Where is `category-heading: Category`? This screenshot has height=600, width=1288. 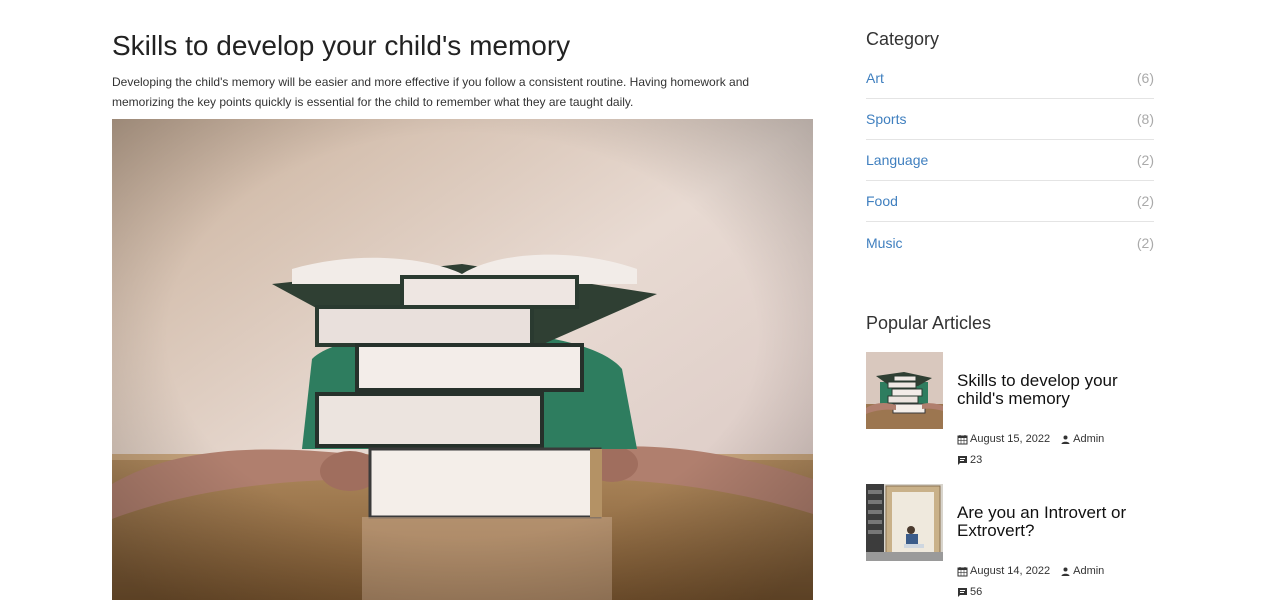
category-heading: Category is located at coordinates (903, 39).